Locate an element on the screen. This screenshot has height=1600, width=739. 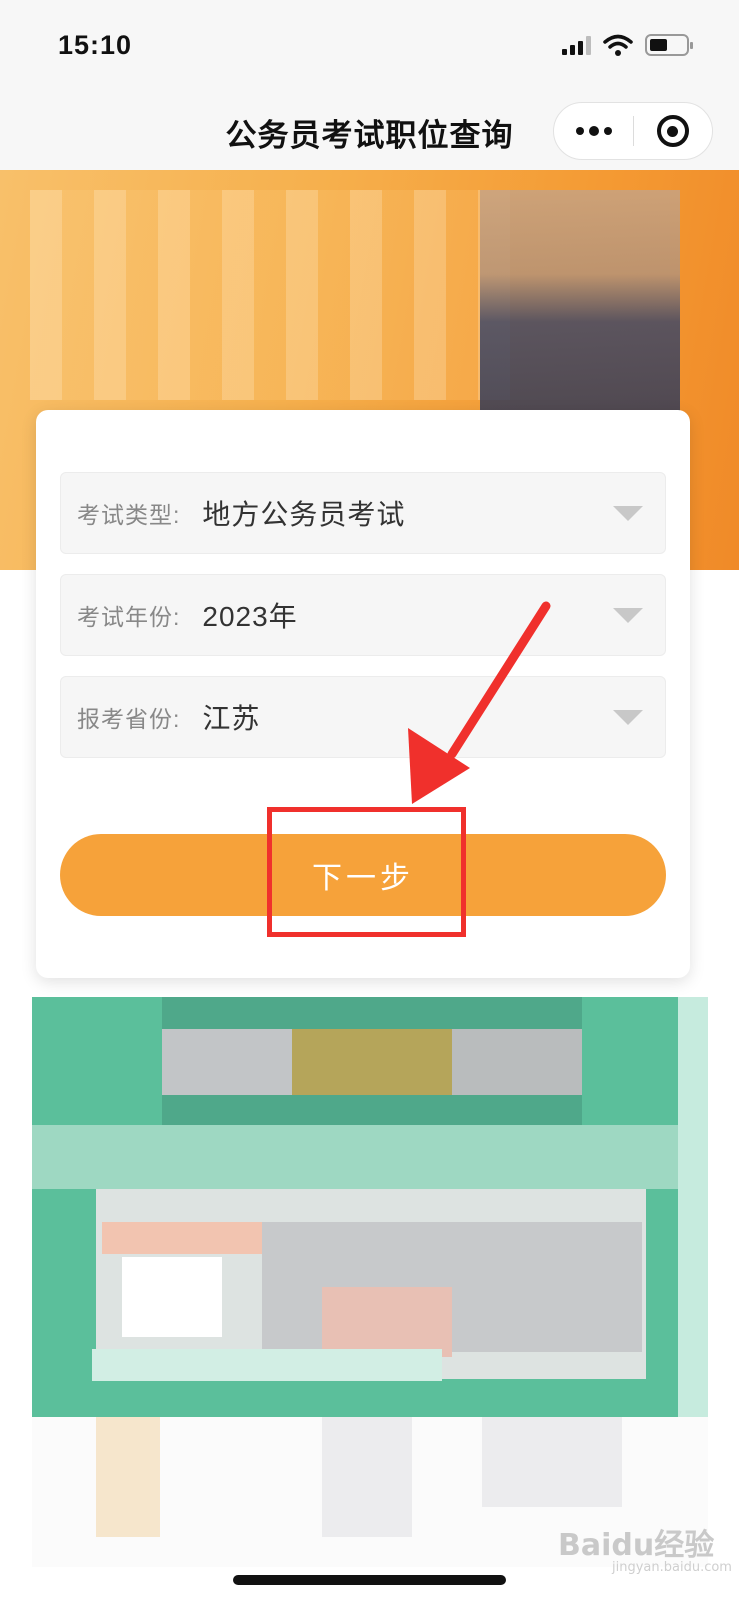
wifi-icon is located at coordinates (618, 45).